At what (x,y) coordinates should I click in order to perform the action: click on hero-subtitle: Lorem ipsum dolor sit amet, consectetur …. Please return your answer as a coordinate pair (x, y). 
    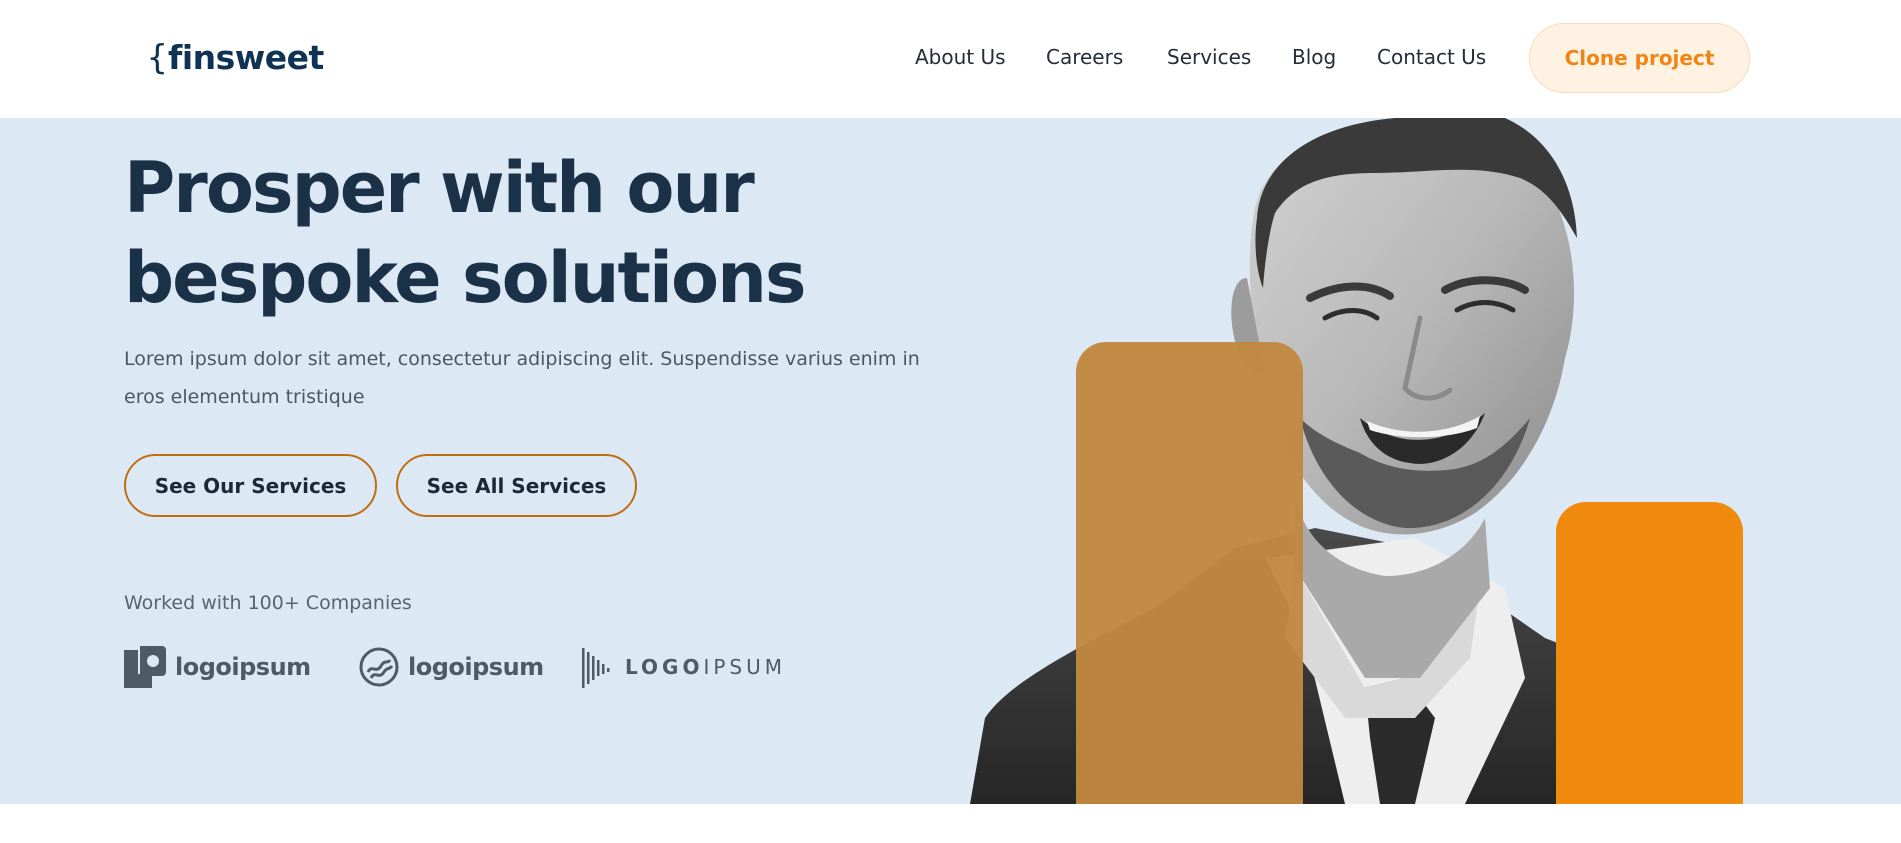
    Looking at the image, I should click on (522, 378).